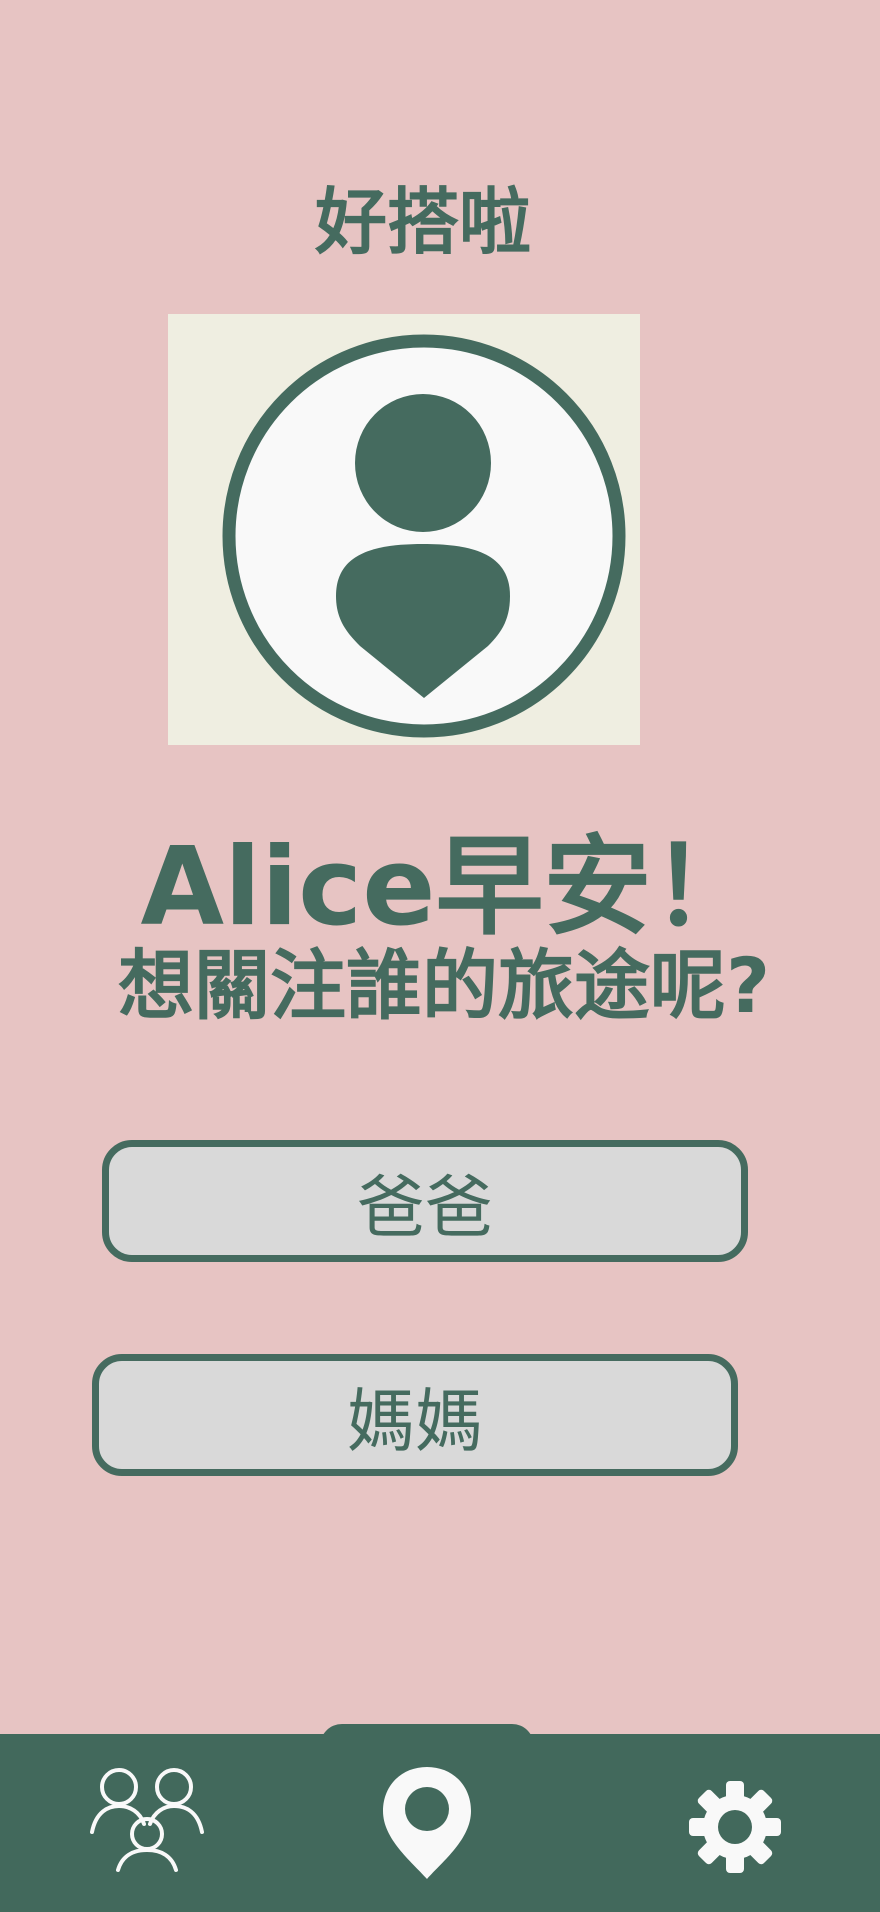 The height and width of the screenshot is (1912, 880). I want to click on nav-family-tab, so click(148, 1818).